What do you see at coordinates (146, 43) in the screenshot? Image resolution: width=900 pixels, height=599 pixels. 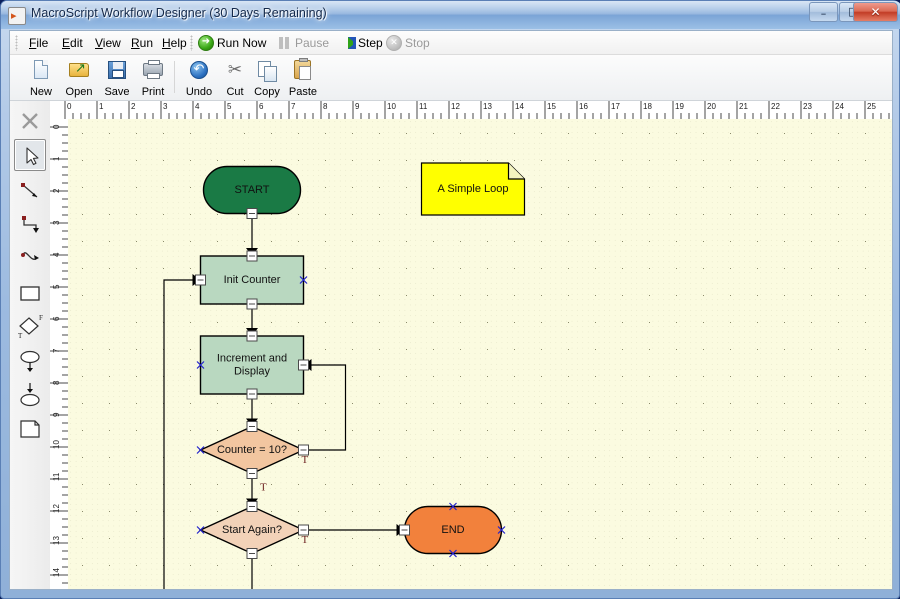 I see `menu-run-rest: un` at bounding box center [146, 43].